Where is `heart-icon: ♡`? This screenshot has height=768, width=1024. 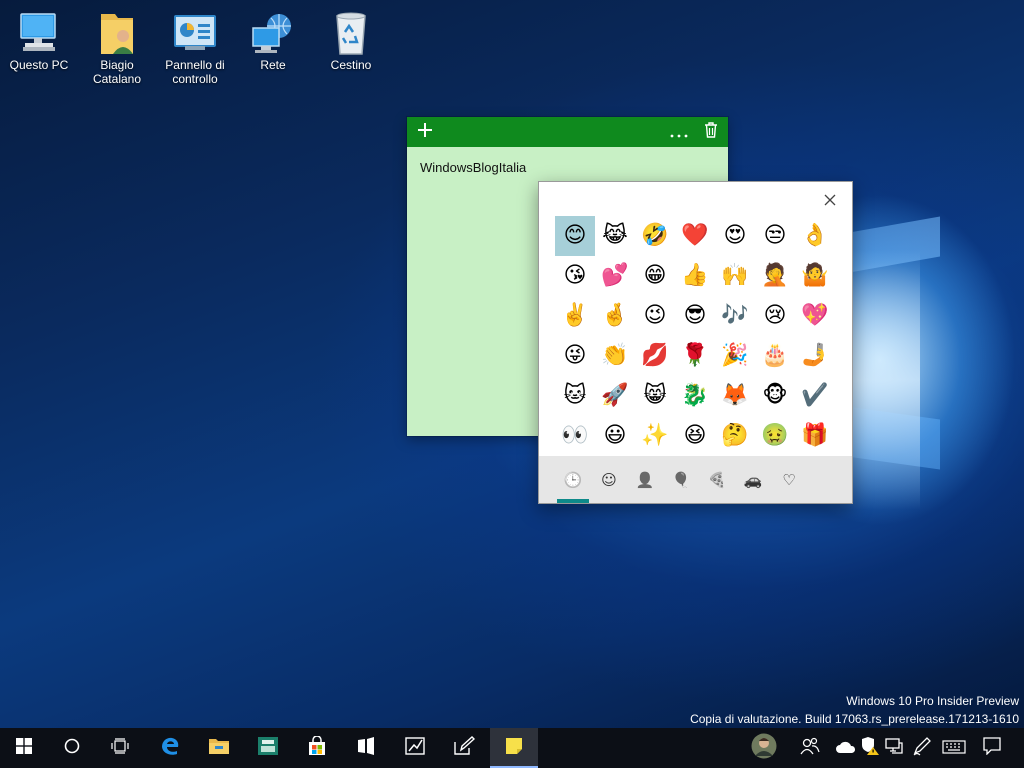 heart-icon: ♡ is located at coordinates (789, 479).